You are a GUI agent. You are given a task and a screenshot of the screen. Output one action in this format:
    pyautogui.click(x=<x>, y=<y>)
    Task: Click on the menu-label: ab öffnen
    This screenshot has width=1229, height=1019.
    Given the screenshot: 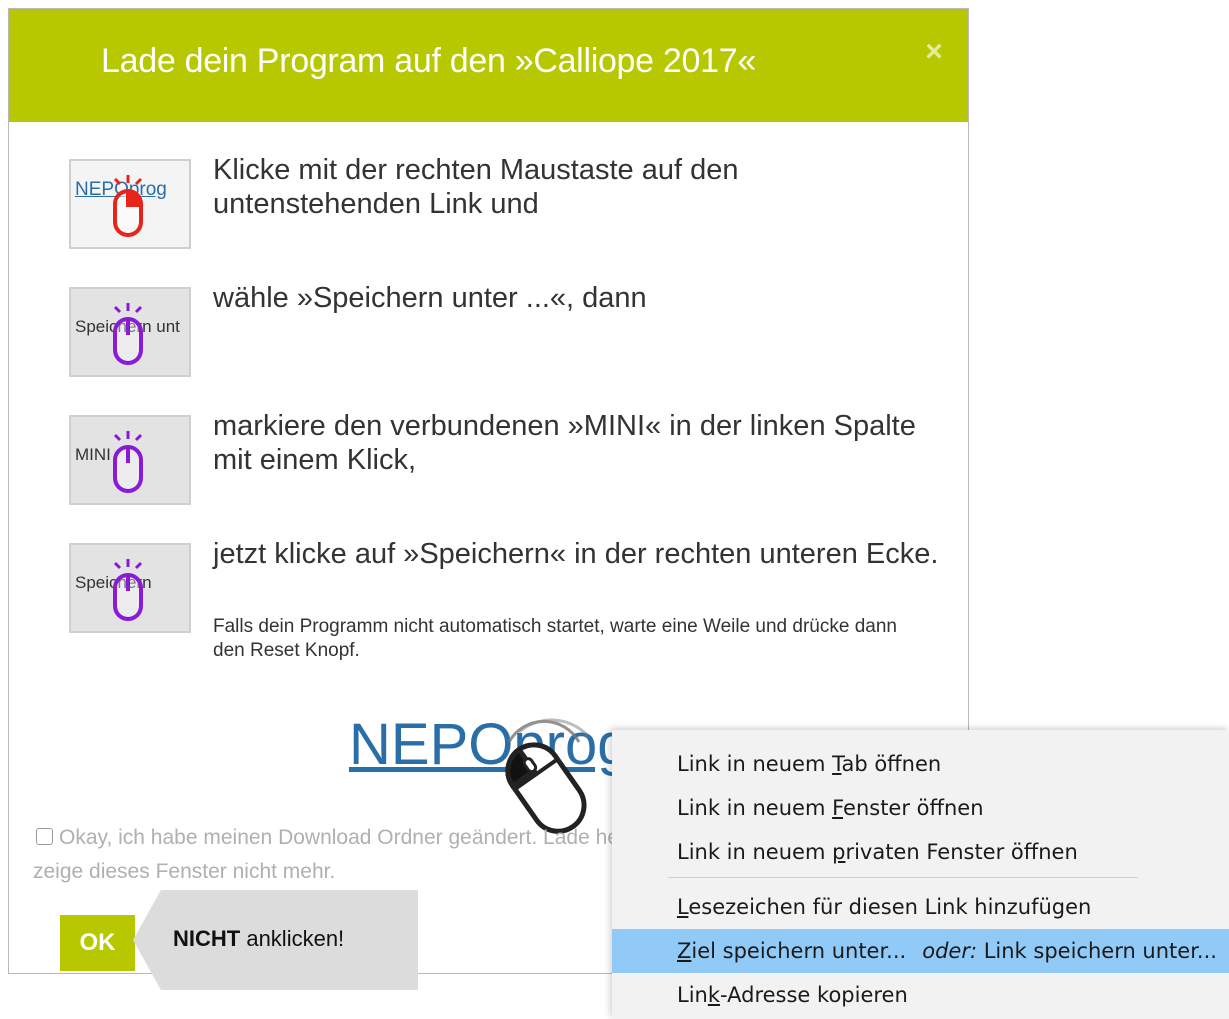 What is the action you would take?
    pyautogui.click(x=891, y=764)
    